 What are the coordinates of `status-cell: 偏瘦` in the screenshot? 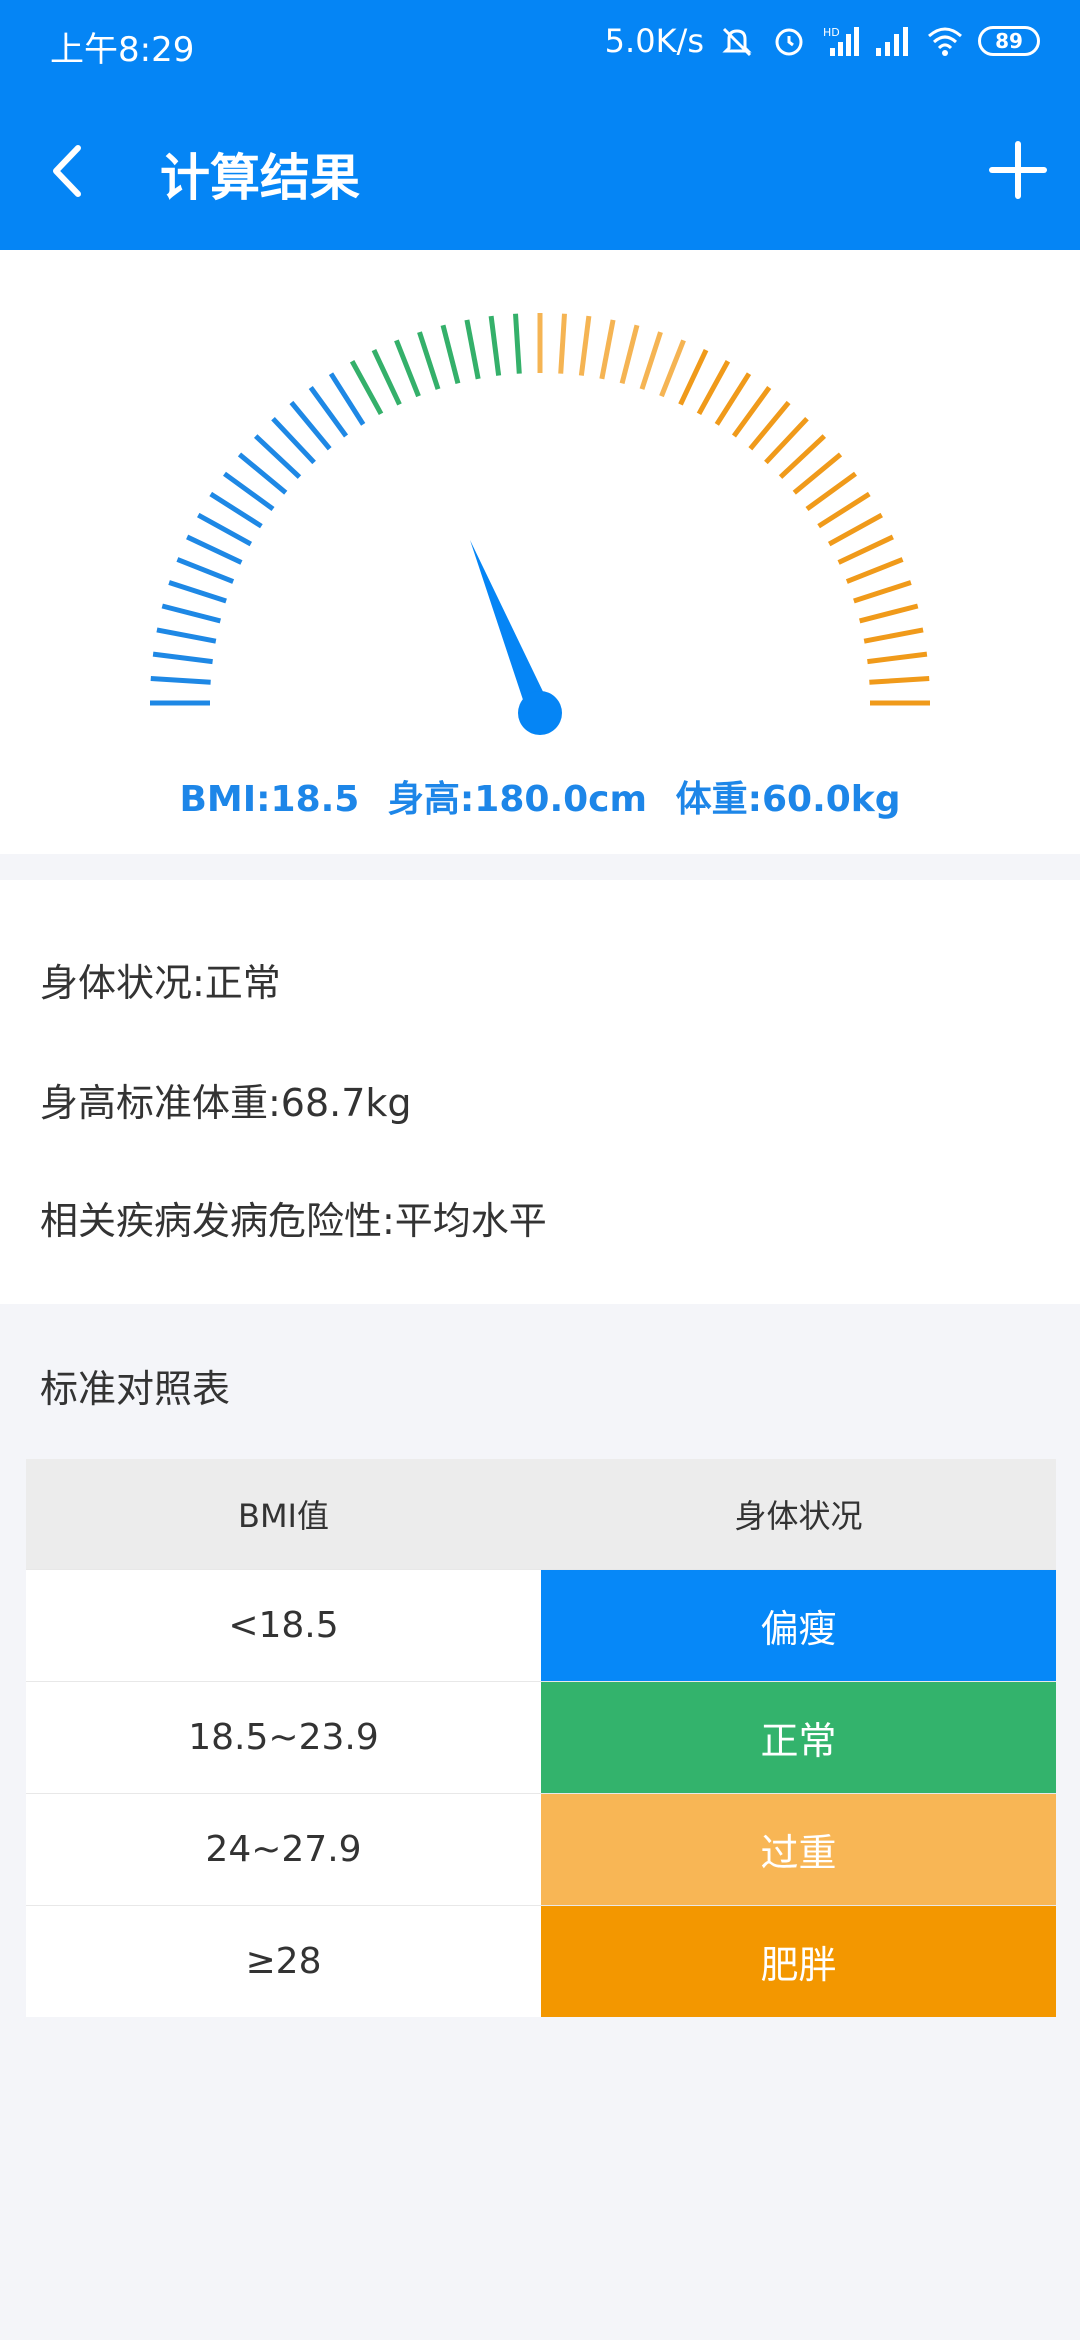 It's located at (798, 1625).